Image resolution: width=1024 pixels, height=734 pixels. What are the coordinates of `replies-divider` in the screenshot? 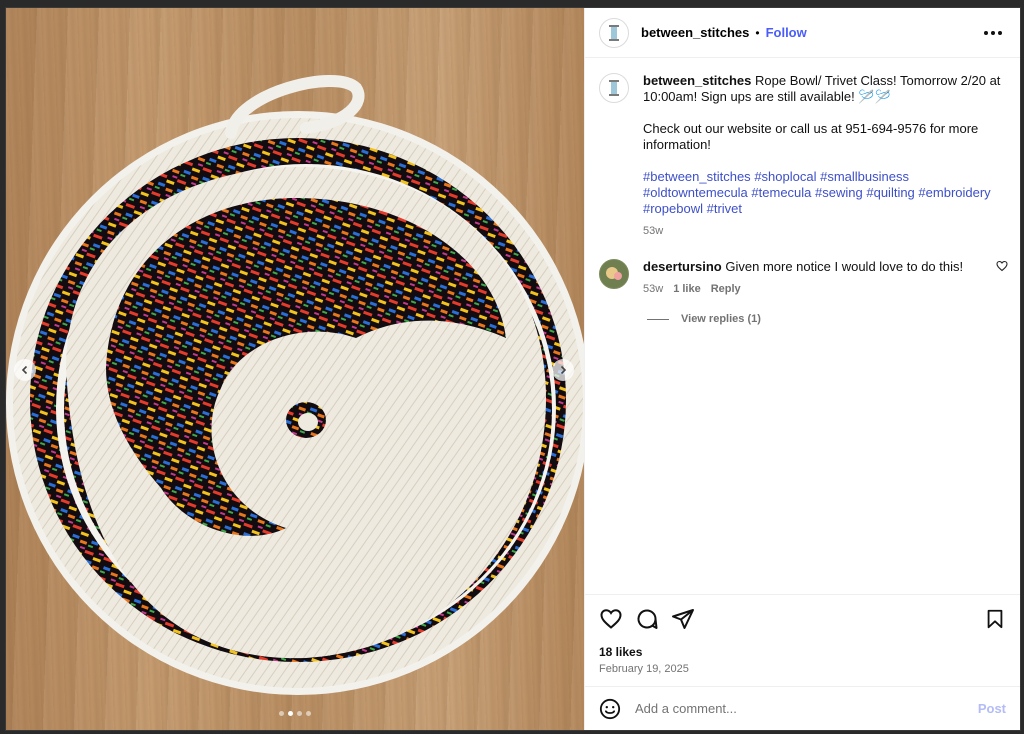 It's located at (658, 319).